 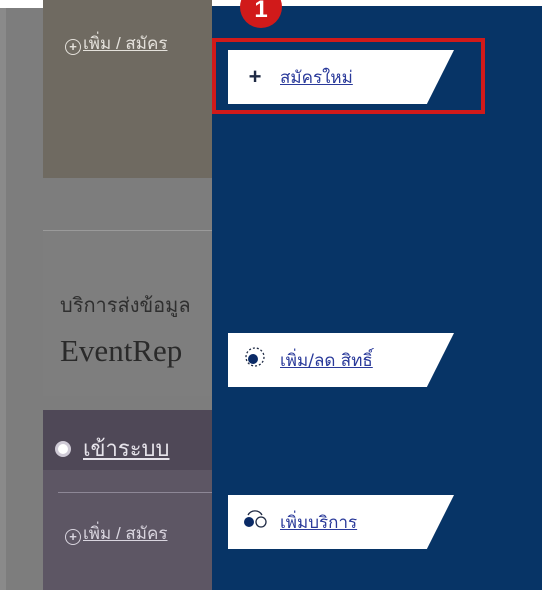 I want to click on card3-add-register-link: + เพิ่ม / สมัคร, so click(x=116, y=533).